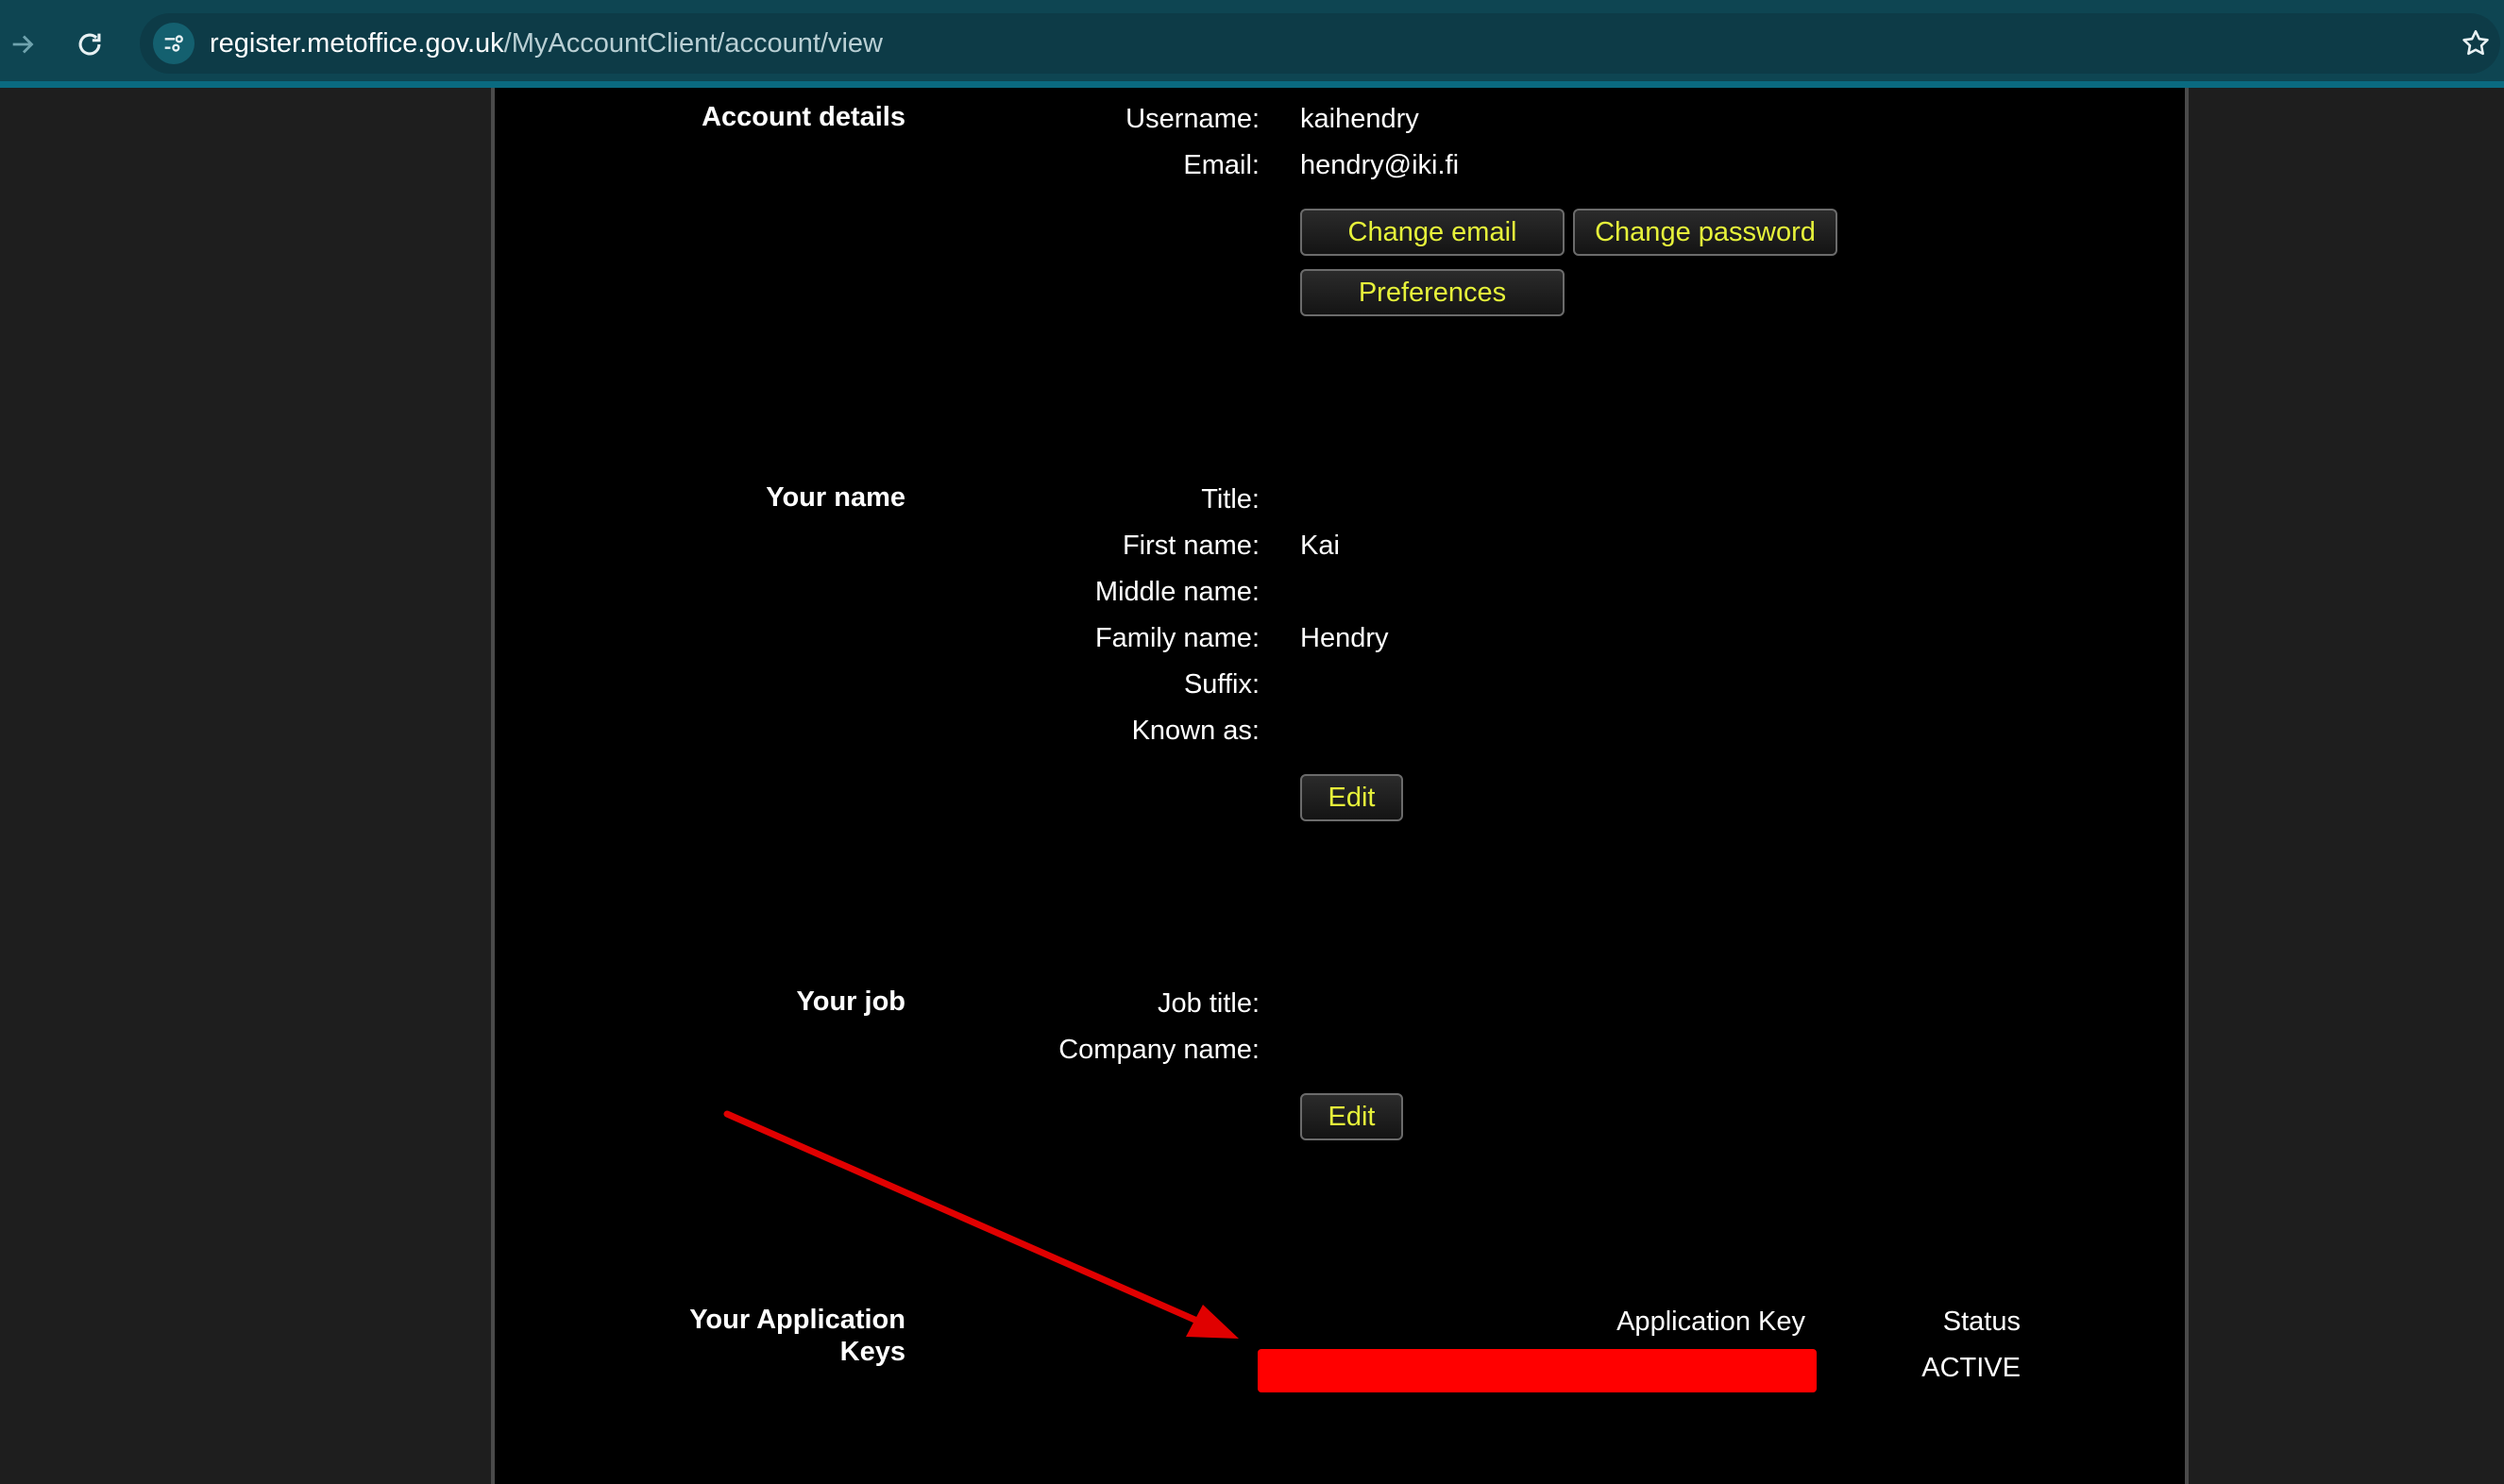 The height and width of the screenshot is (1484, 2504). What do you see at coordinates (89, 44) in the screenshot?
I see `reload-icon` at bounding box center [89, 44].